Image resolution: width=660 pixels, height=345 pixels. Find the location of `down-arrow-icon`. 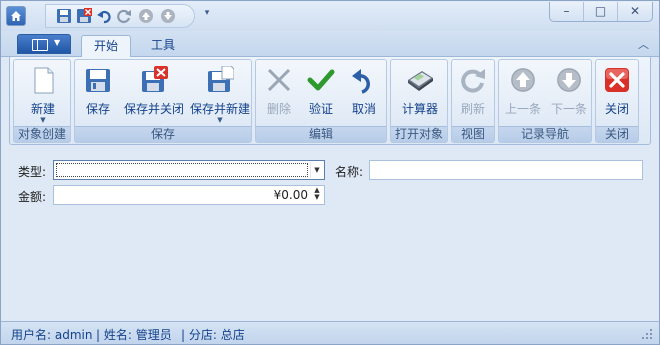

down-arrow-icon is located at coordinates (569, 80).